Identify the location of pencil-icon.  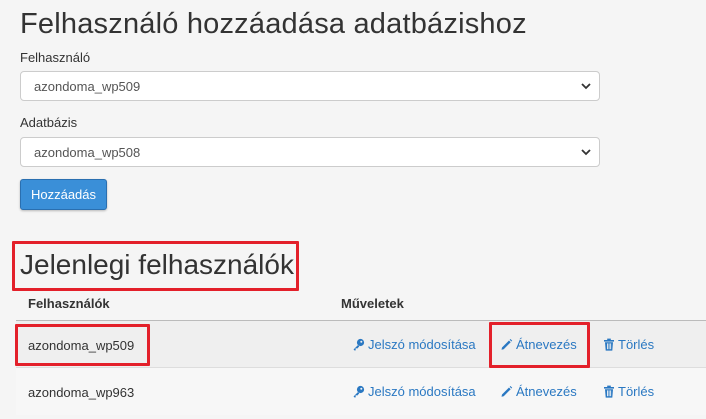
(507, 391).